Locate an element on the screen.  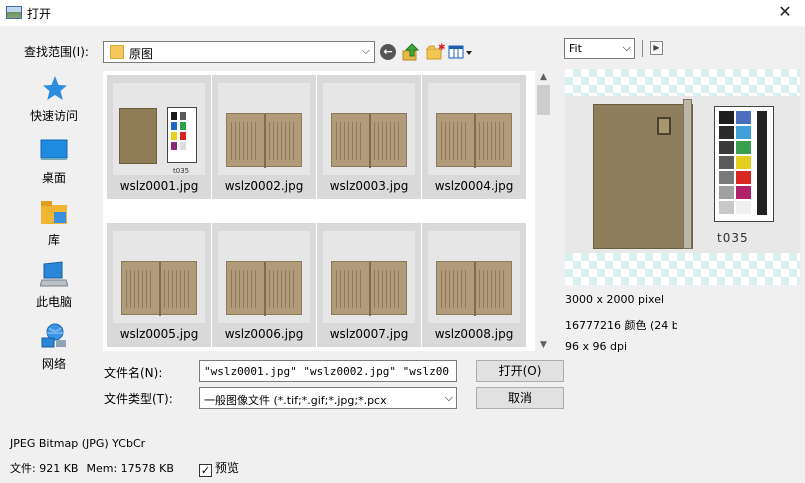
back-button: ← is located at coordinates (388, 52).